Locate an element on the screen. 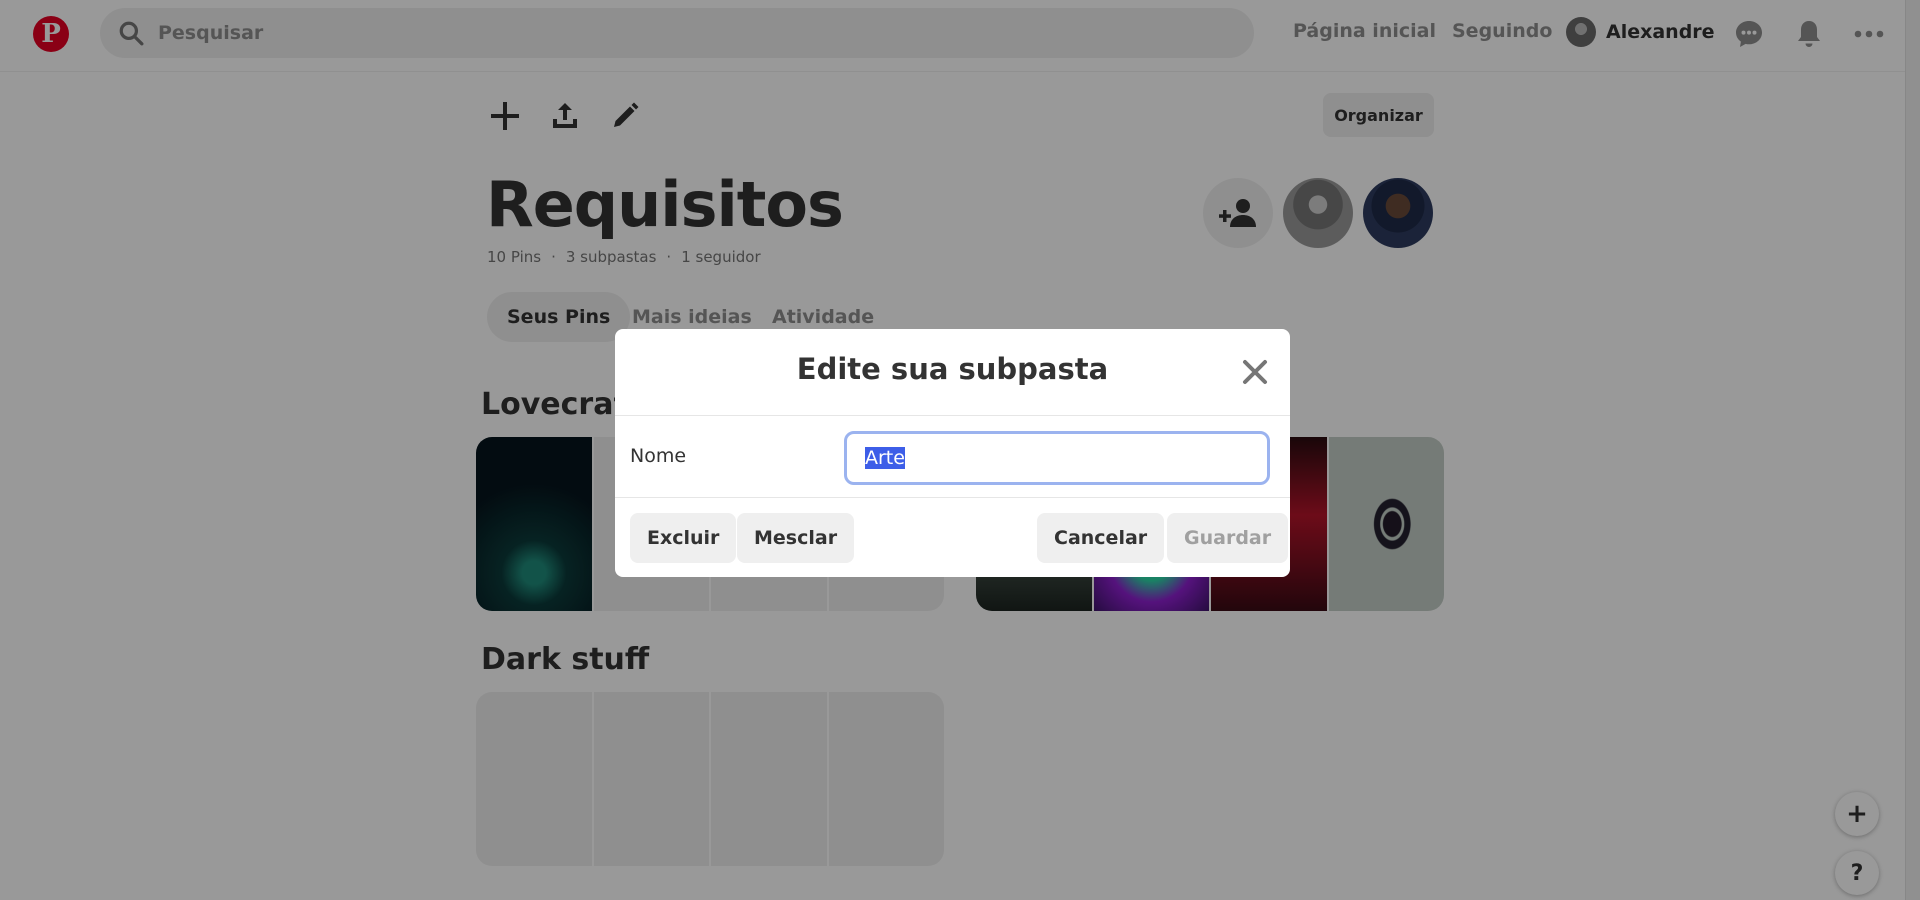 Image resolution: width=1920 pixels, height=900 pixels. name-label: Nome is located at coordinates (658, 456).